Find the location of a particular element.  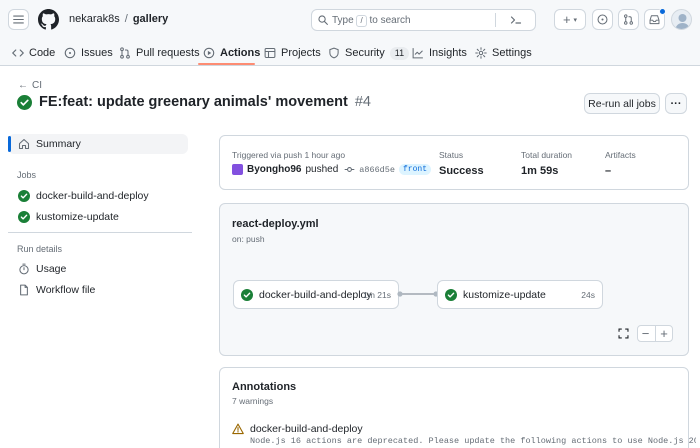

avatar is located at coordinates (681, 19).